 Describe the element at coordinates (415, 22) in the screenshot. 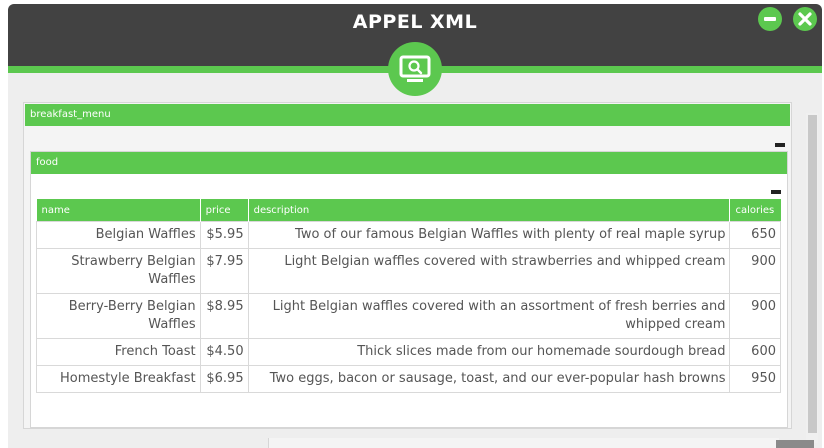

I see `window-title: APPEL XML` at that location.